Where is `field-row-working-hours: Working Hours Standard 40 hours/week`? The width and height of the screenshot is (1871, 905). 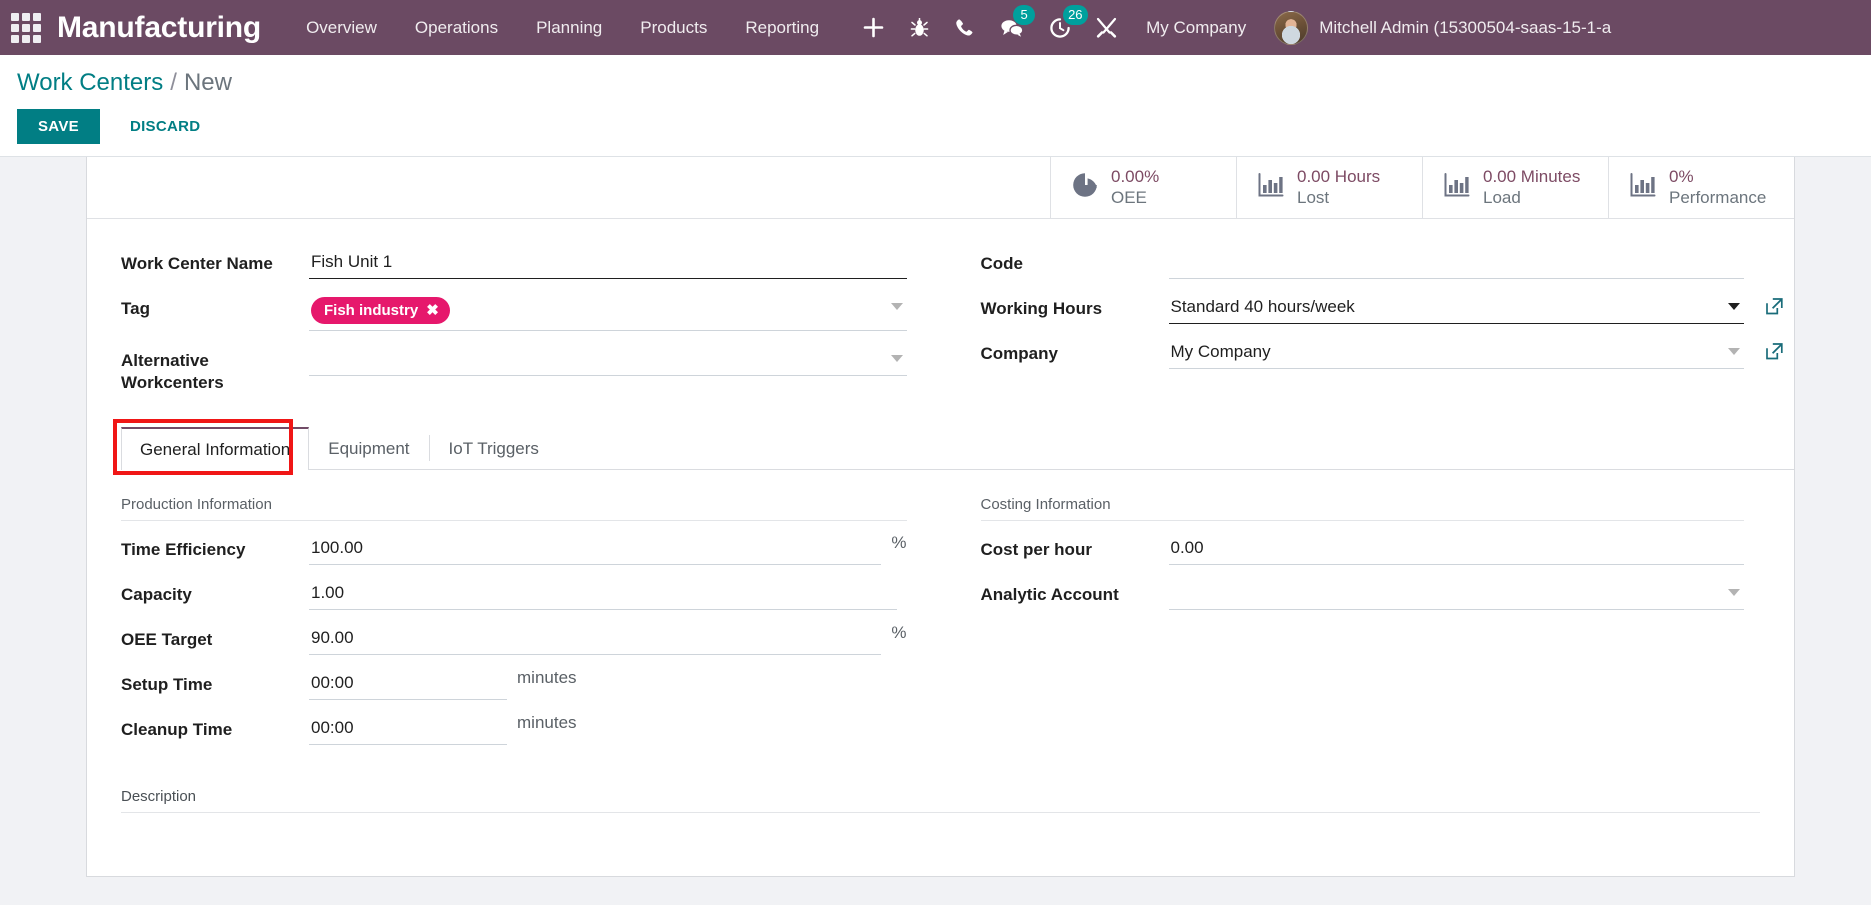
field-row-working-hours: Working Hours Standard 40 hours/week is located at coordinates (1381, 308).